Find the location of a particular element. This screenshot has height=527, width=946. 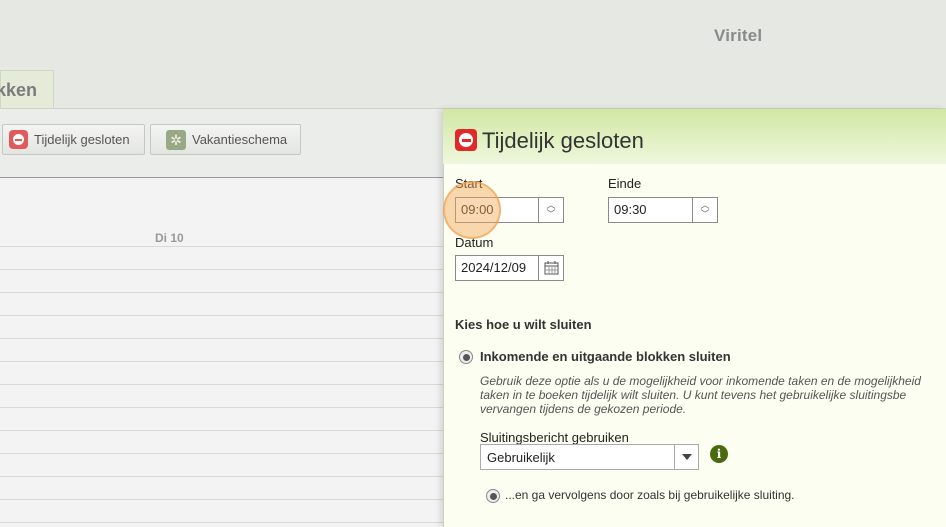

chevron-down-icon is located at coordinates (686, 457).